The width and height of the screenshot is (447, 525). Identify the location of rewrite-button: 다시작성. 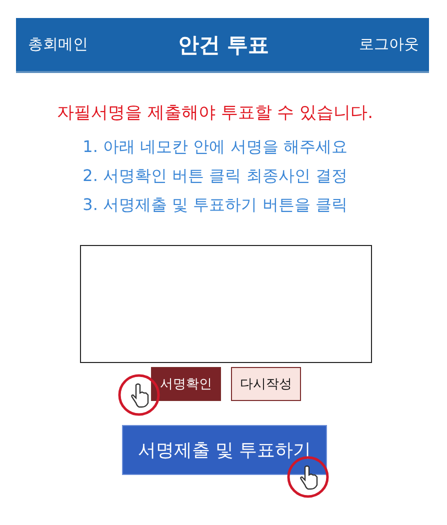
(266, 384).